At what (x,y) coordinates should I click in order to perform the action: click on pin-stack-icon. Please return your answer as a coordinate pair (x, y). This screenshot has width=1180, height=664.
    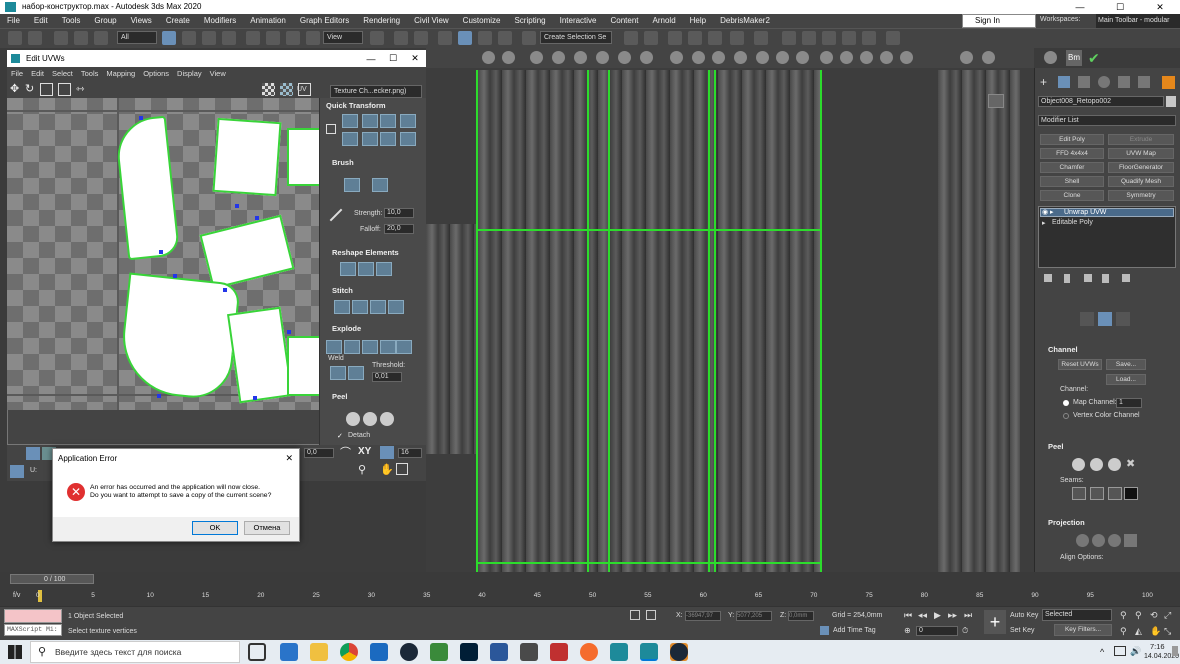
    Looking at the image, I should click on (1048, 278).